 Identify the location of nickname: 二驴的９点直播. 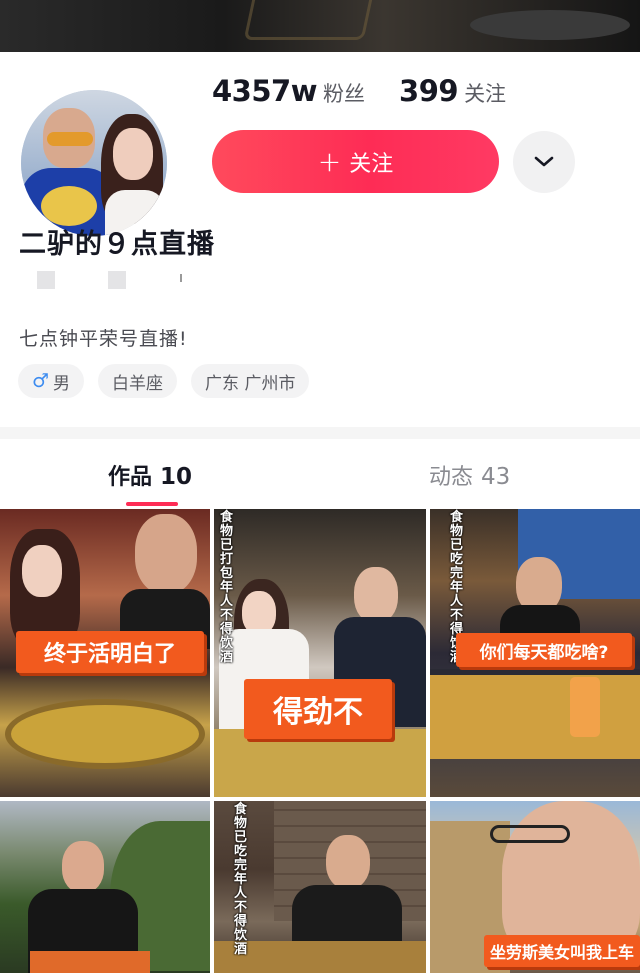
(117, 244).